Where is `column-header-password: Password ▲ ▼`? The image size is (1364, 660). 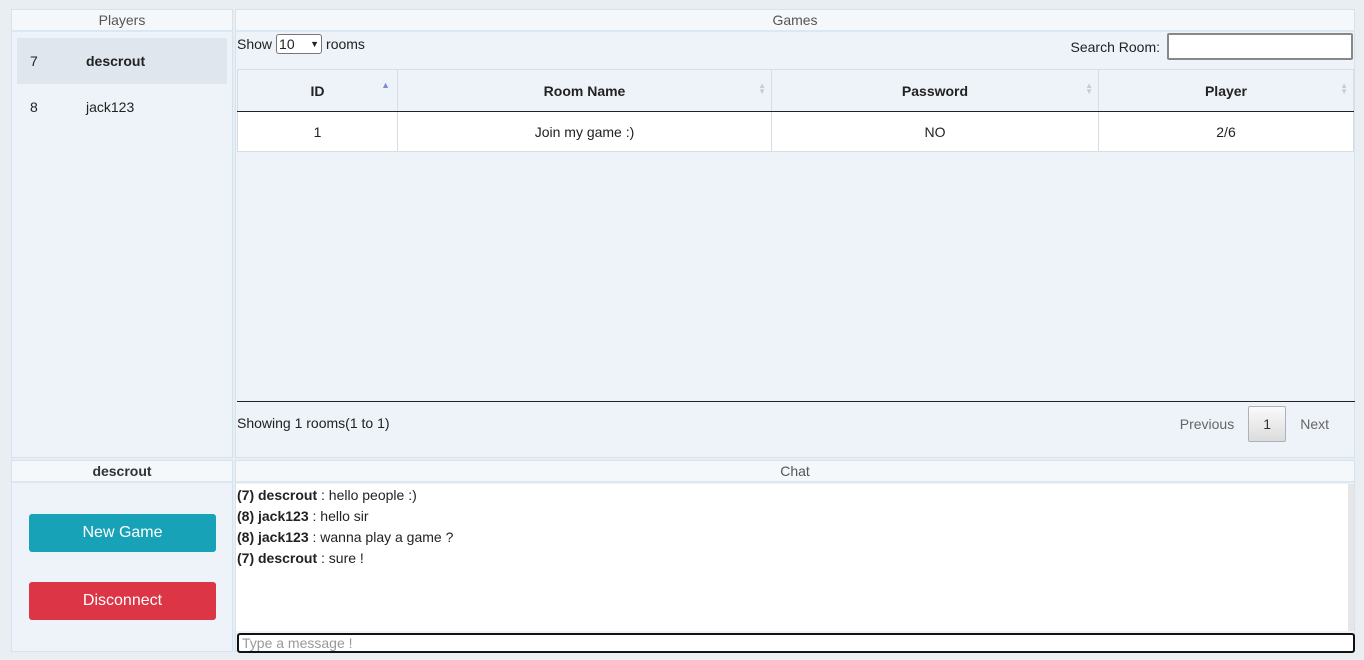
column-header-password: Password ▲ ▼ is located at coordinates (935, 90).